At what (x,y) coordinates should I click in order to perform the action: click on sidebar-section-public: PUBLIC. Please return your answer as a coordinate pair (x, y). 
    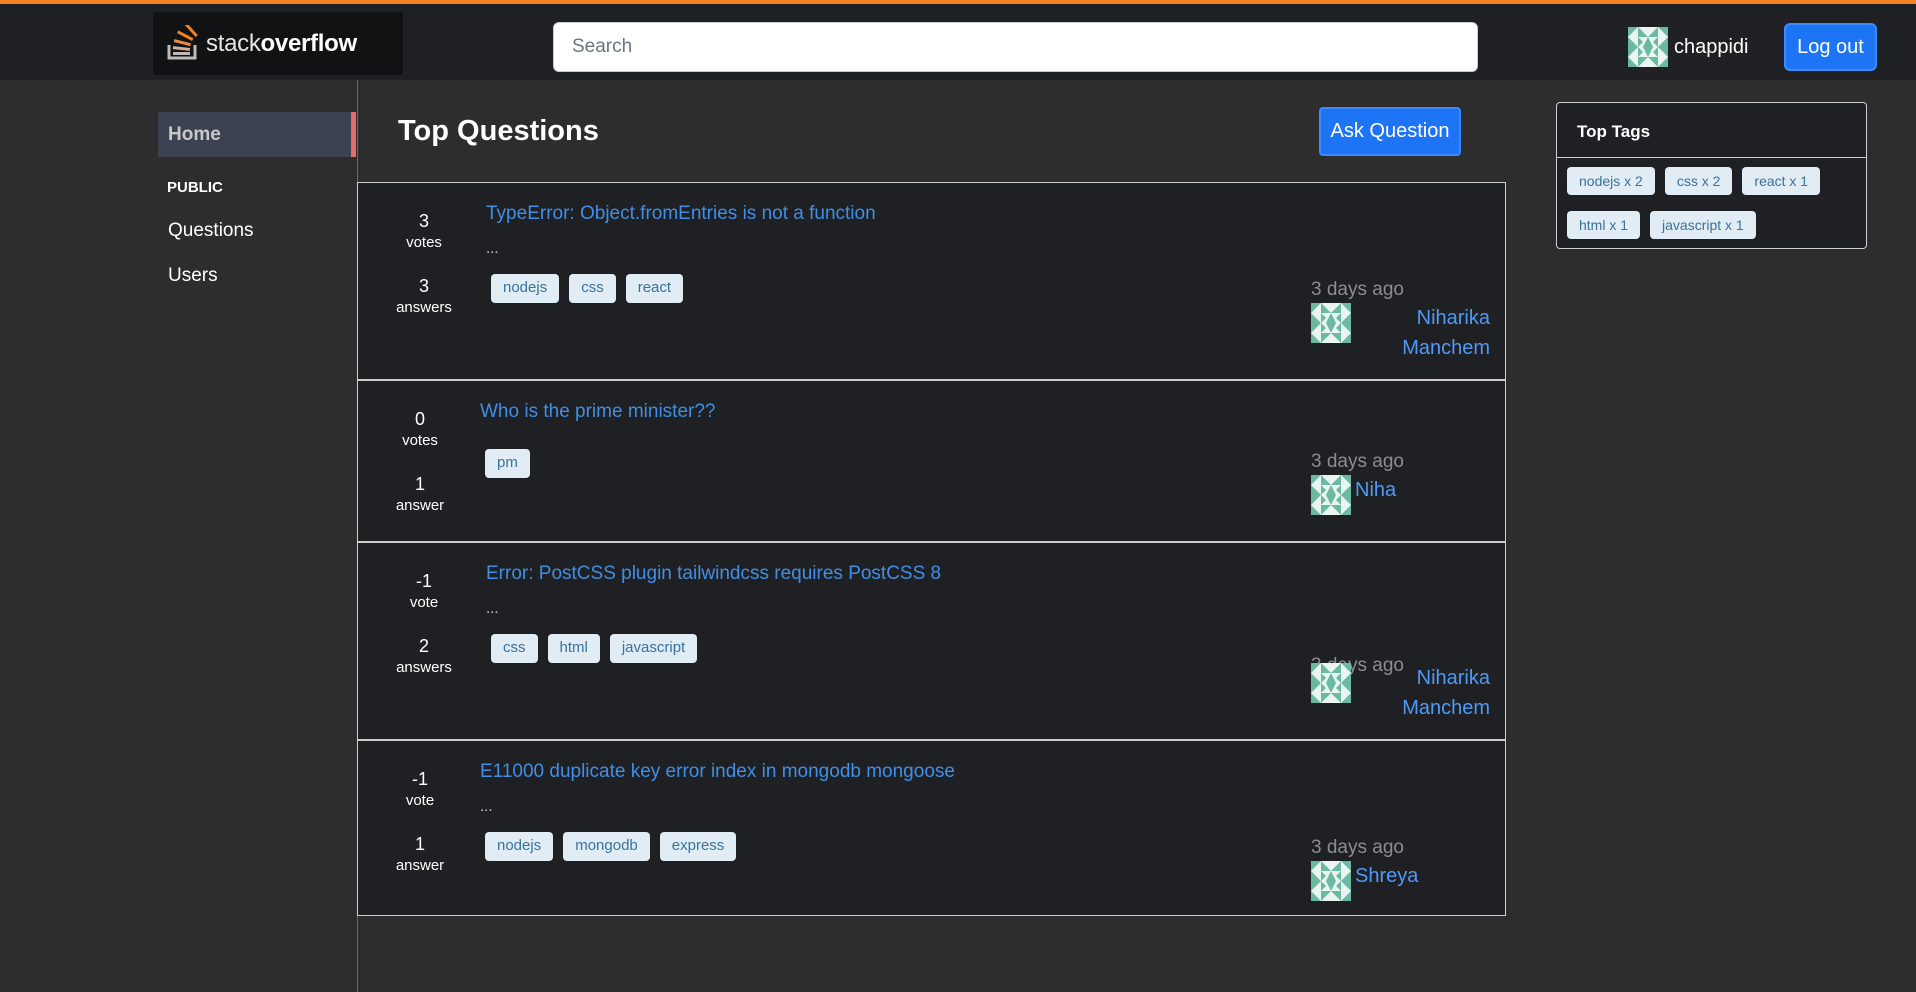
    Looking at the image, I should click on (195, 187).